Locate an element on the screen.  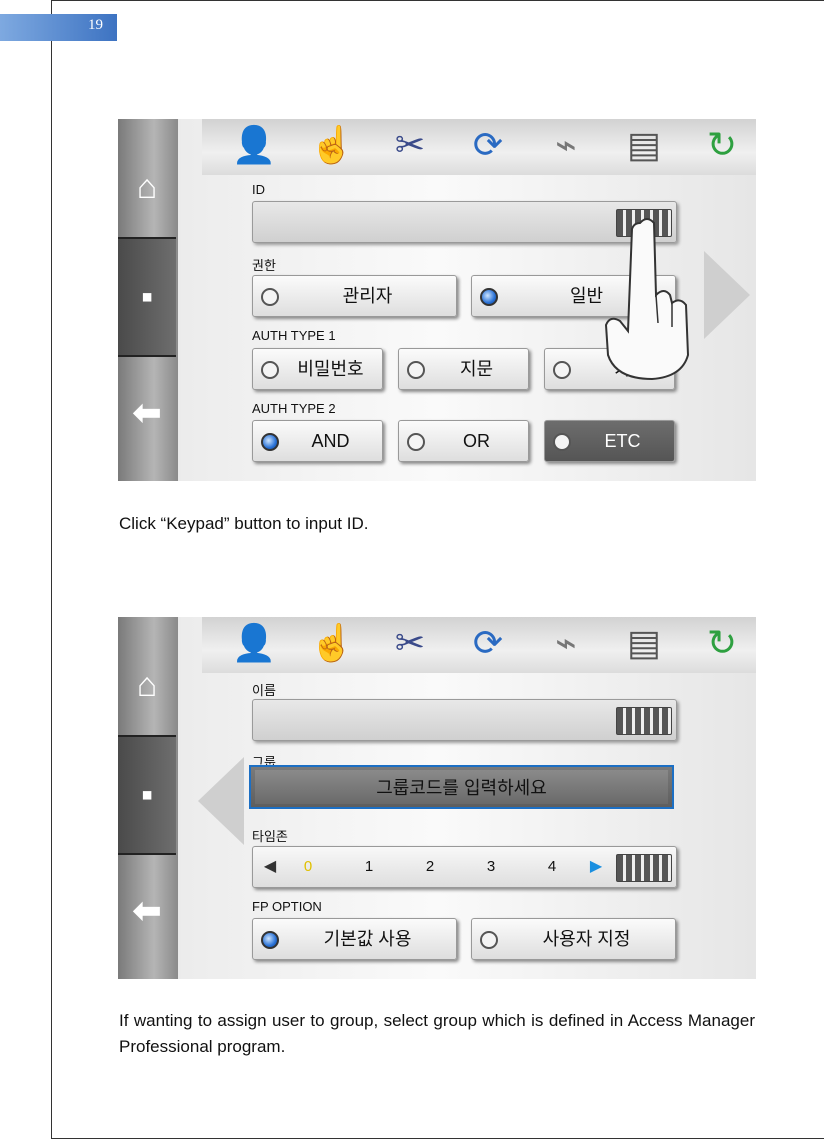
timezone-prev-icon: ◀ is located at coordinates (270, 867).